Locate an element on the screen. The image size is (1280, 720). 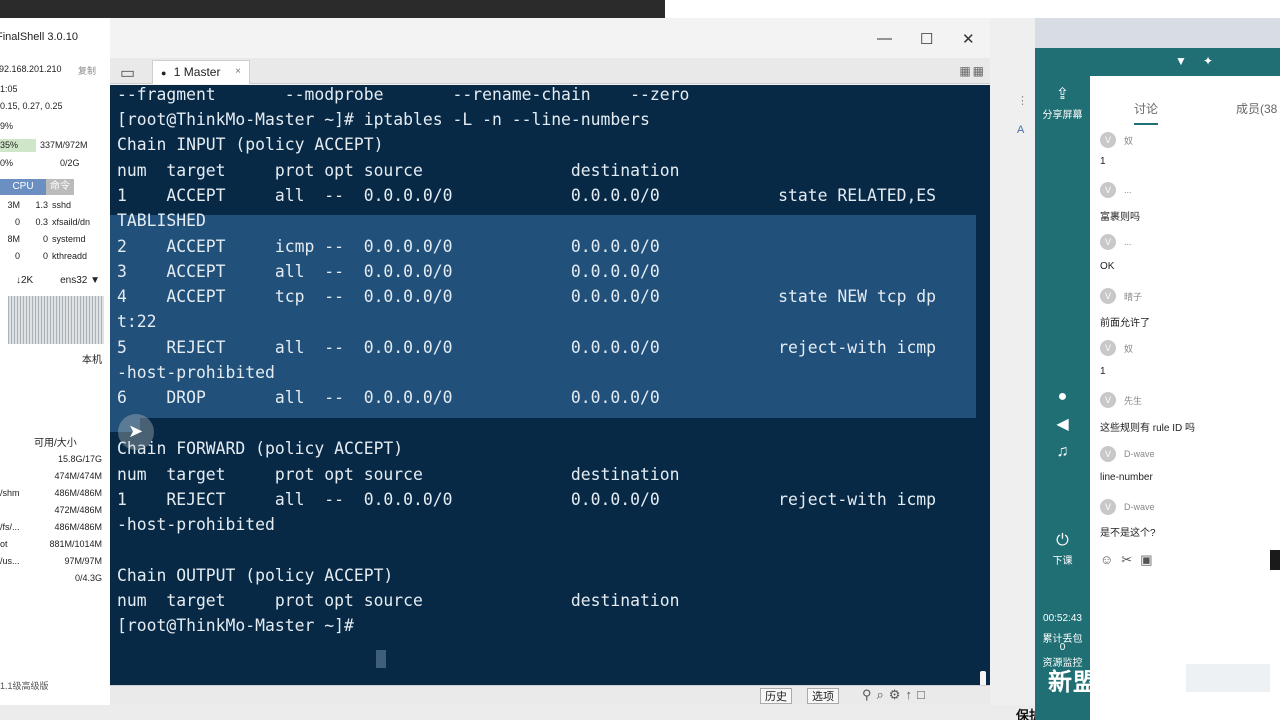
music-icon: ♫ is located at coordinates (1062, 453).